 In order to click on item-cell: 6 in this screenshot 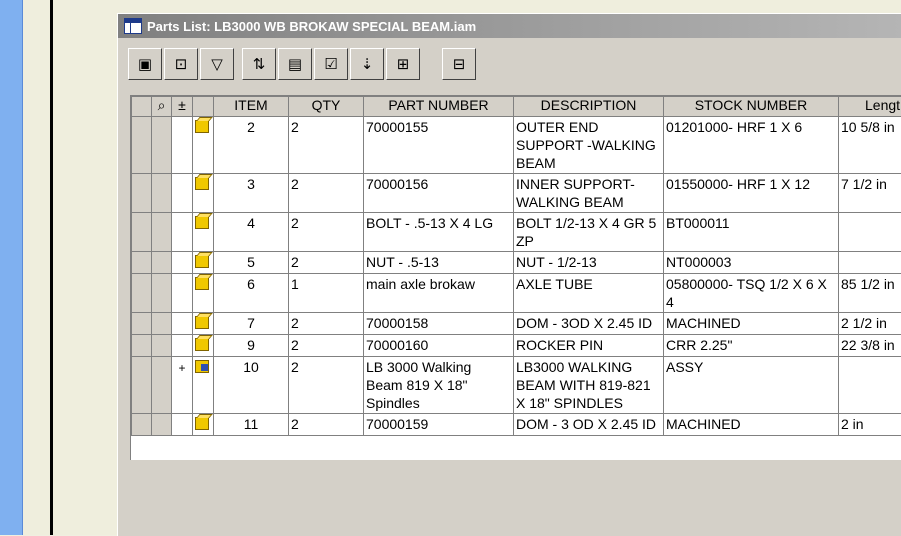, I will do `click(251, 293)`.